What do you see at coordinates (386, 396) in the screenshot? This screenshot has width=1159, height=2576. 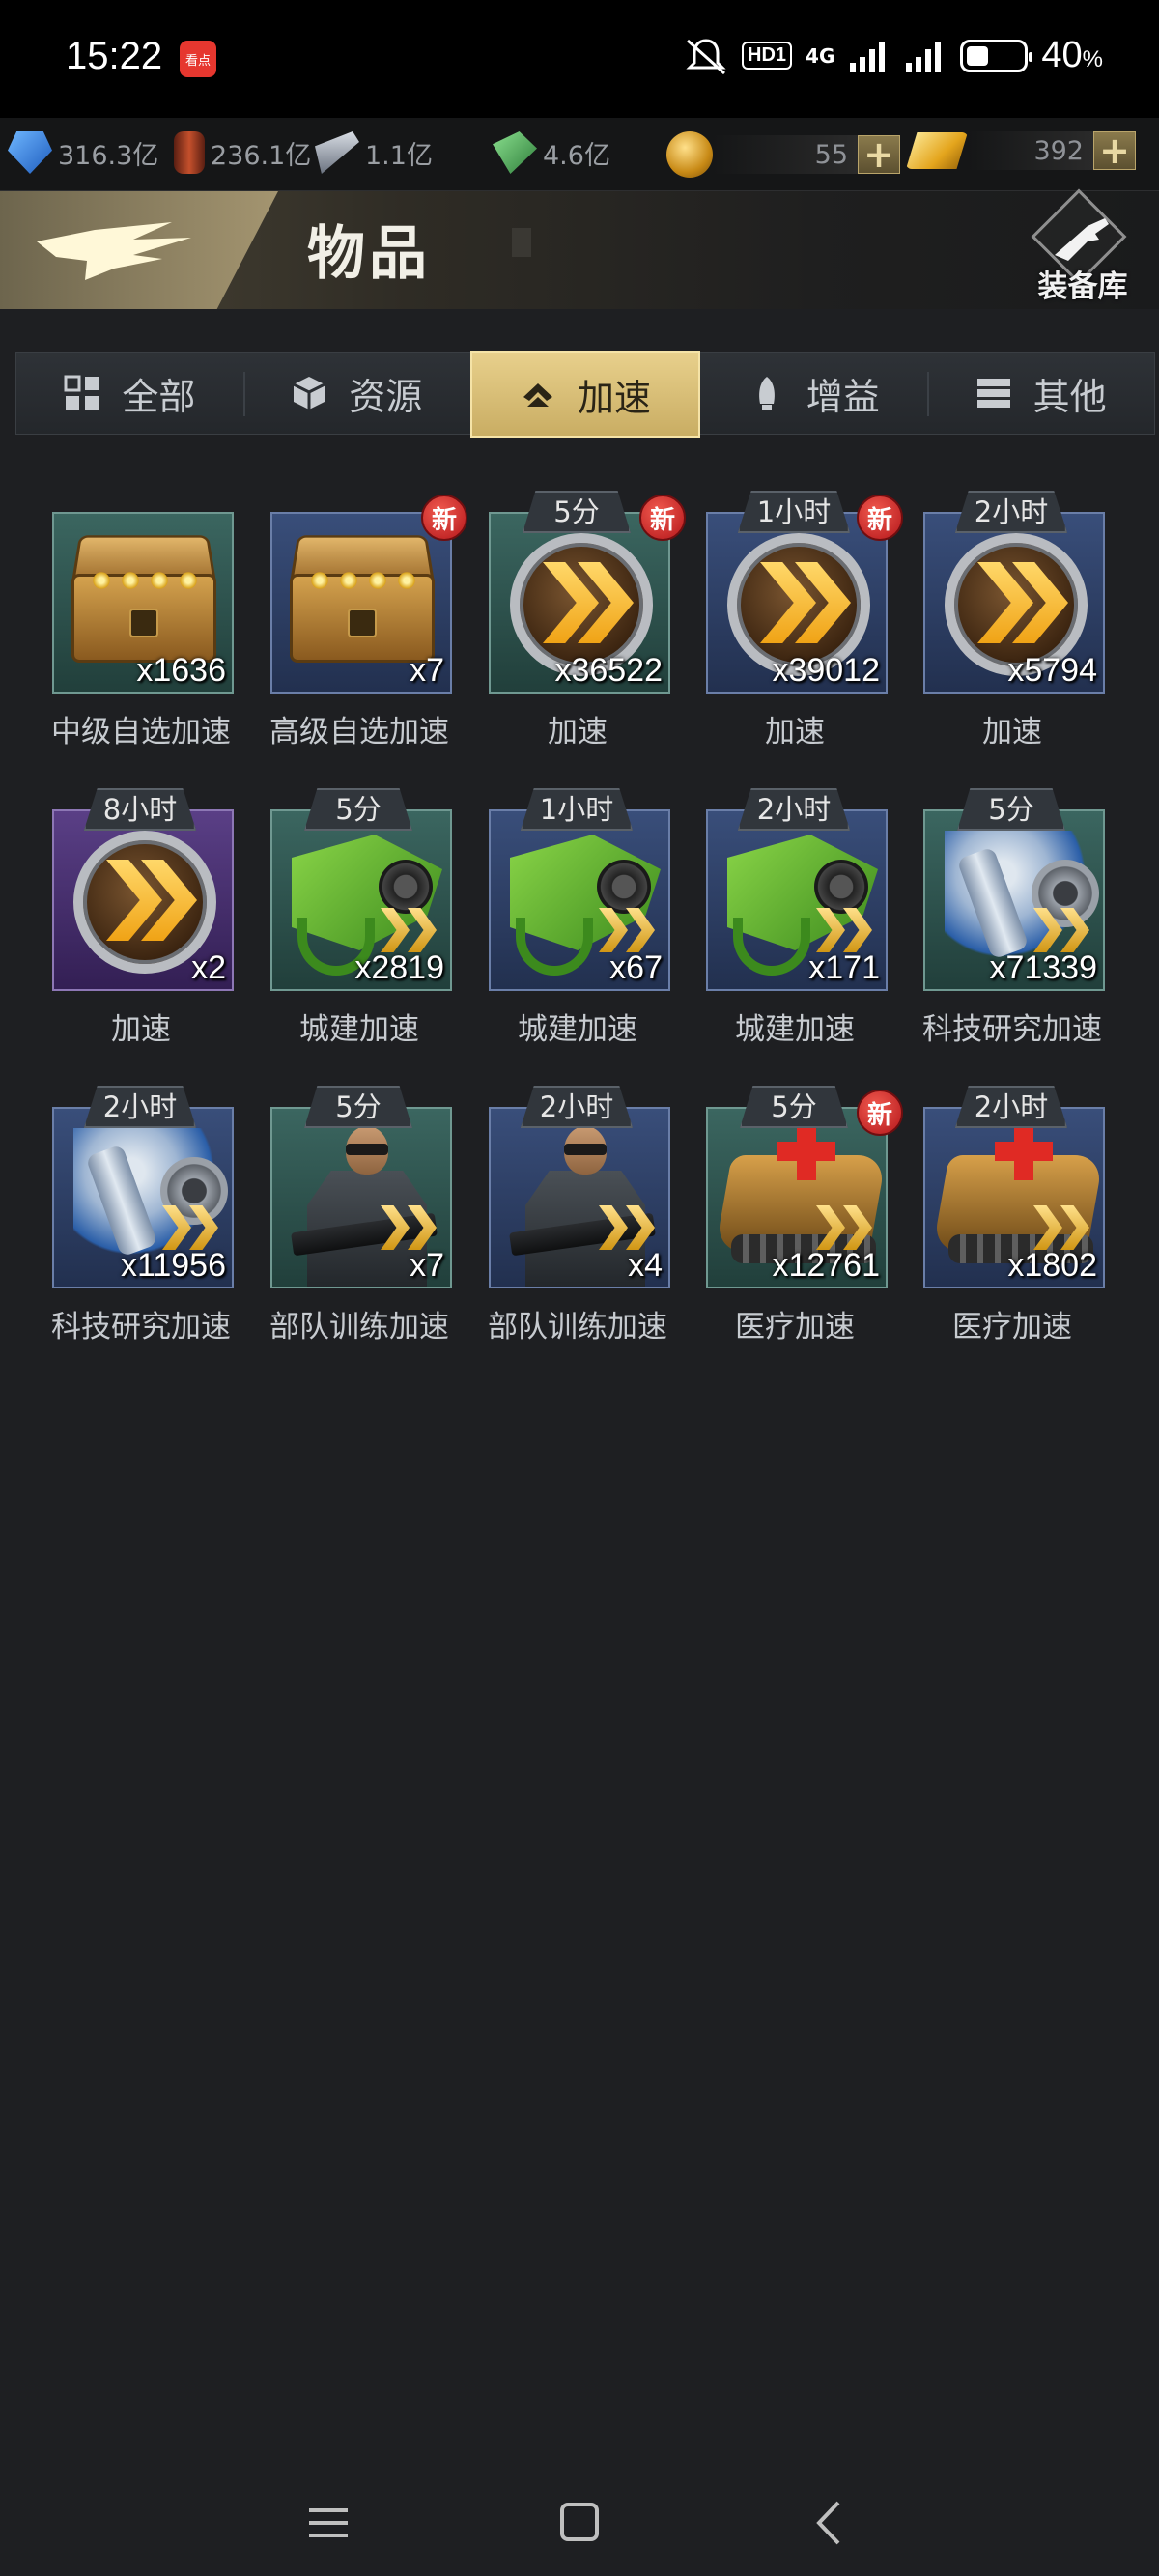 I see `tab-resources-label: 资源` at bounding box center [386, 396].